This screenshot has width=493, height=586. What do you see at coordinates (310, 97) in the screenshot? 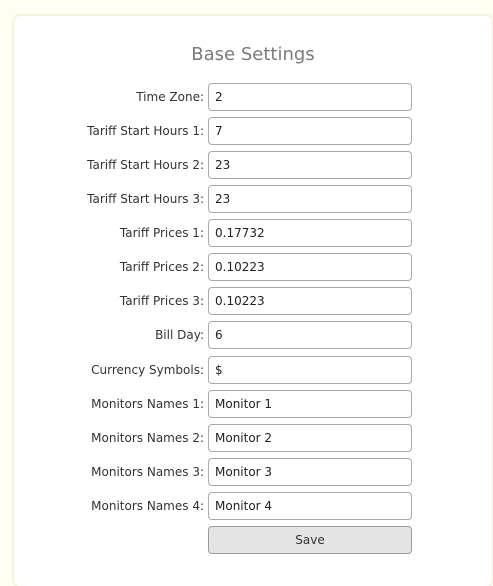
I see `time-zone-input` at bounding box center [310, 97].